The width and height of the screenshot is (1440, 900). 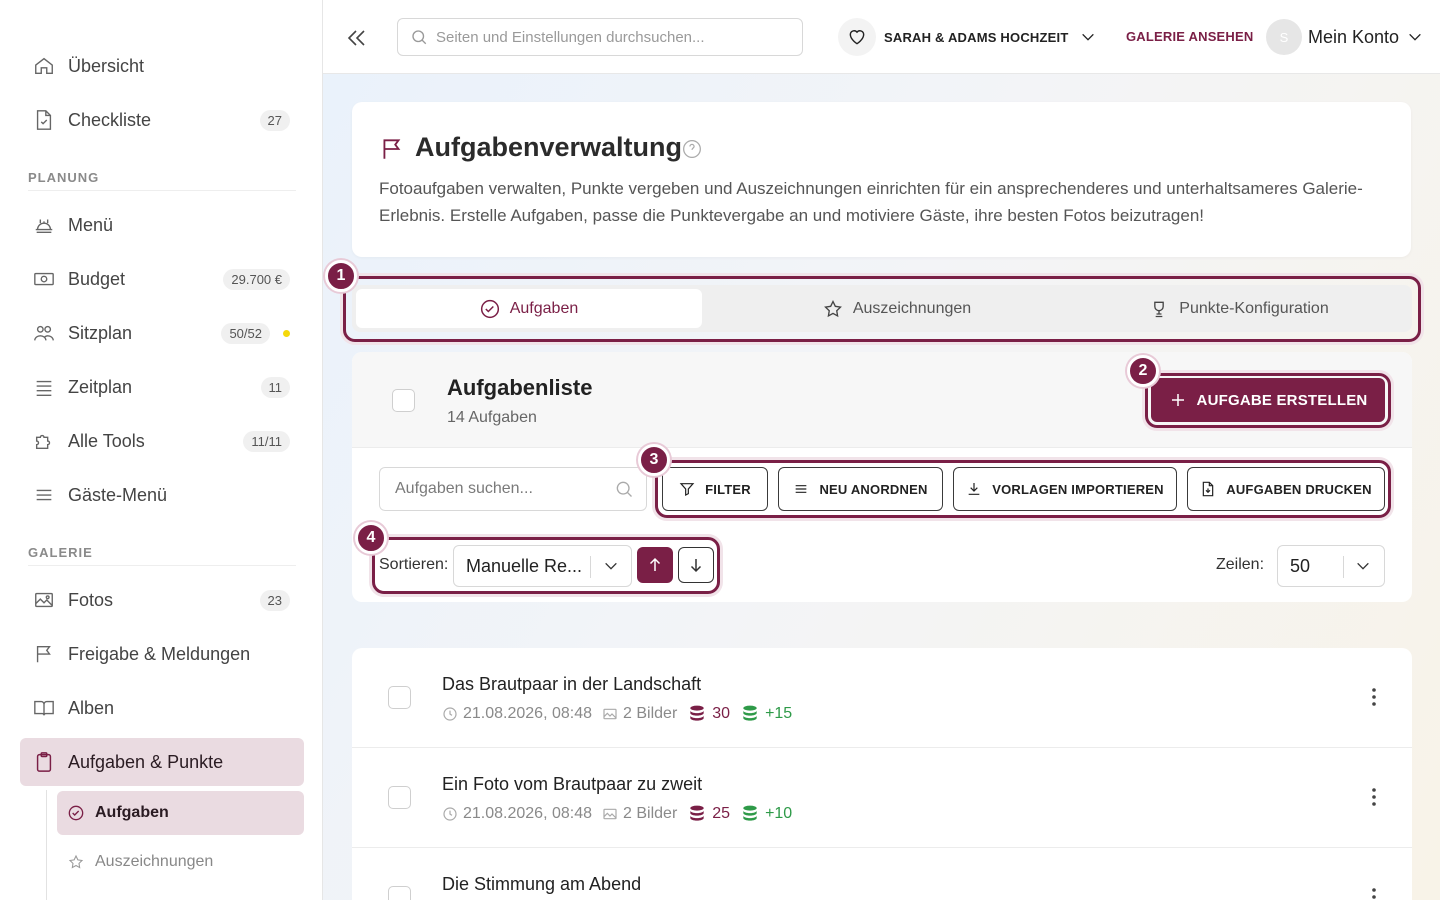 I want to click on account-label: Mein Konto, so click(x=1354, y=36).